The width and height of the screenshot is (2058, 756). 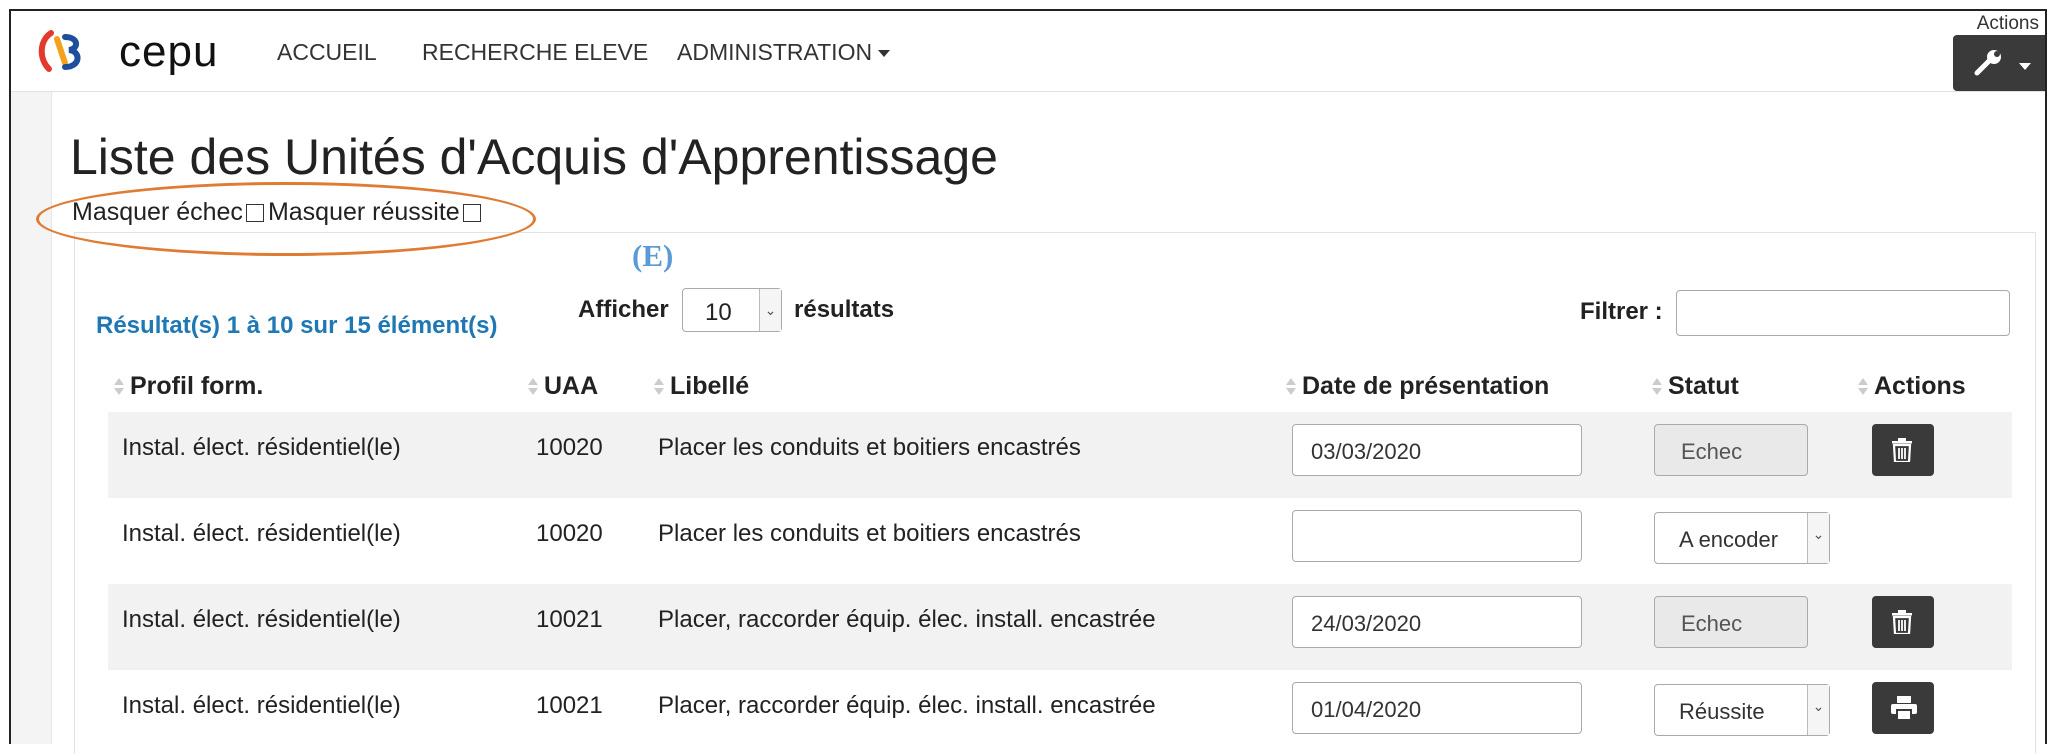 What do you see at coordinates (535, 52) in the screenshot?
I see `nav-student-search: RECHERCHE ELEVE` at bounding box center [535, 52].